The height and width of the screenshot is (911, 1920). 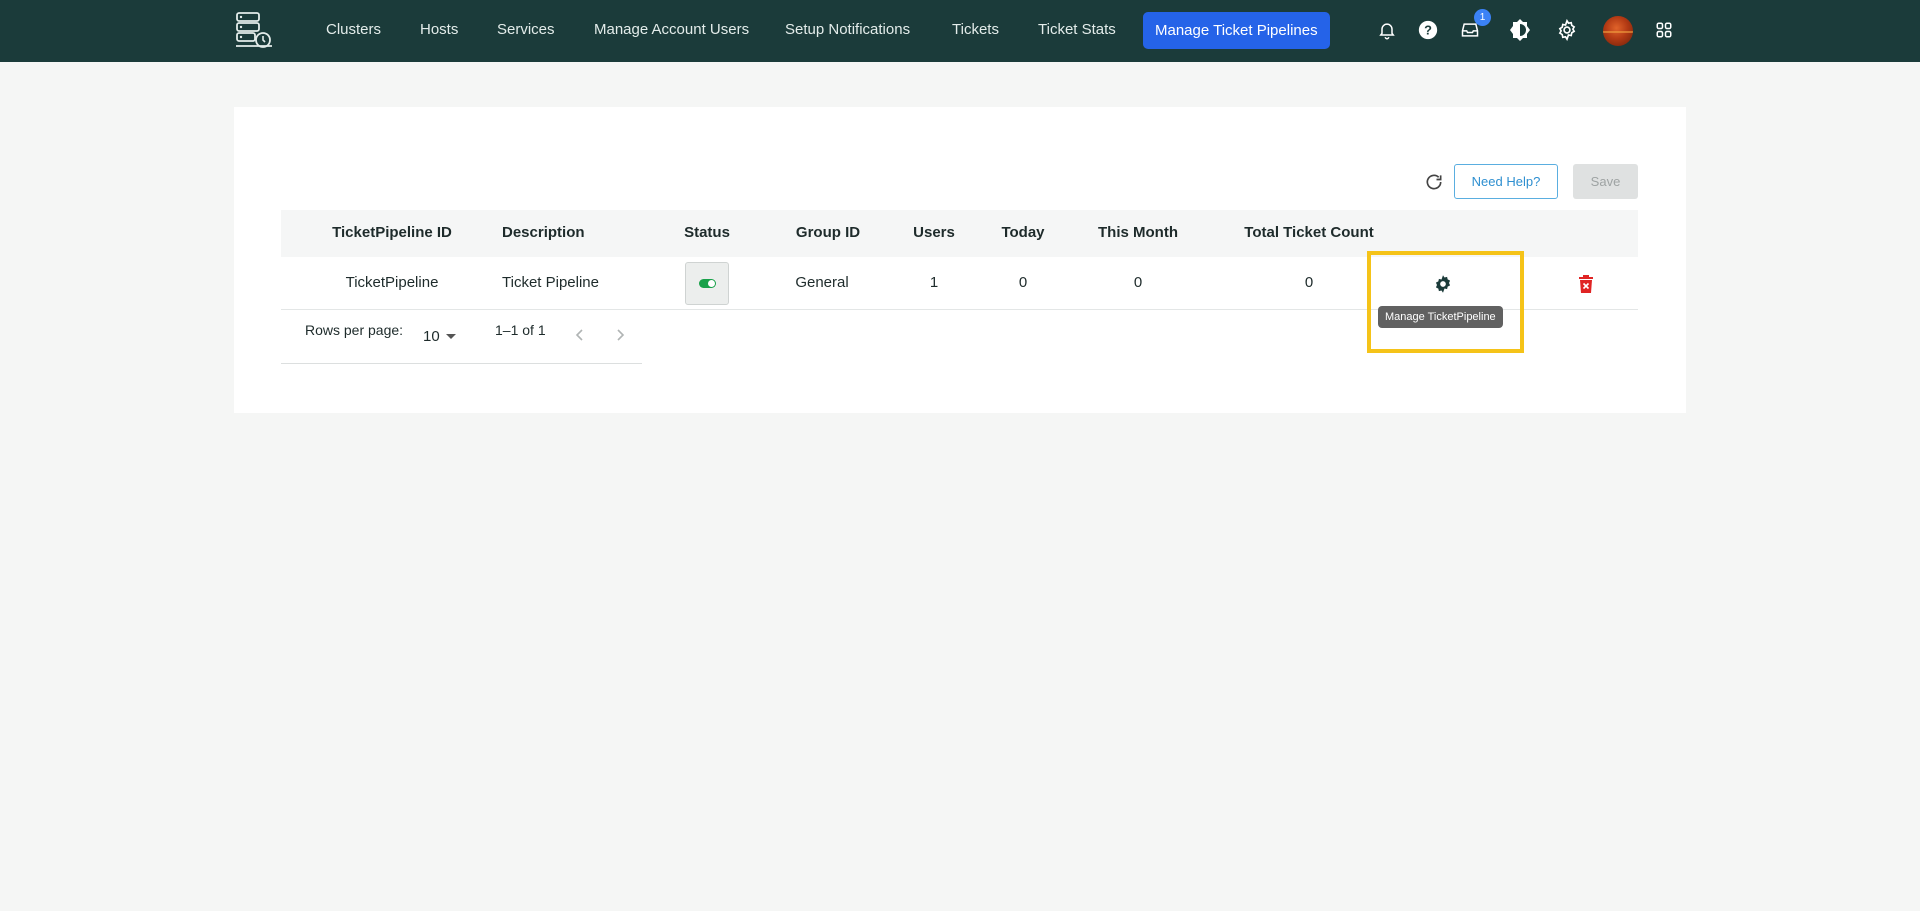 I want to click on bell-icon, so click(x=1387, y=30).